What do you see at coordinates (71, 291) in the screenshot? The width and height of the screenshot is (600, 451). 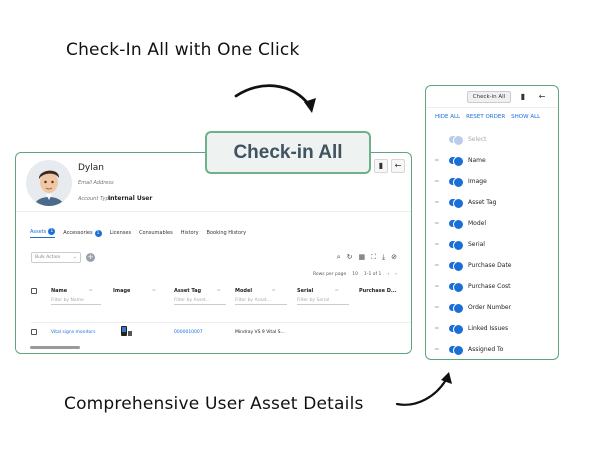 I see `col-name: Name ═` at bounding box center [71, 291].